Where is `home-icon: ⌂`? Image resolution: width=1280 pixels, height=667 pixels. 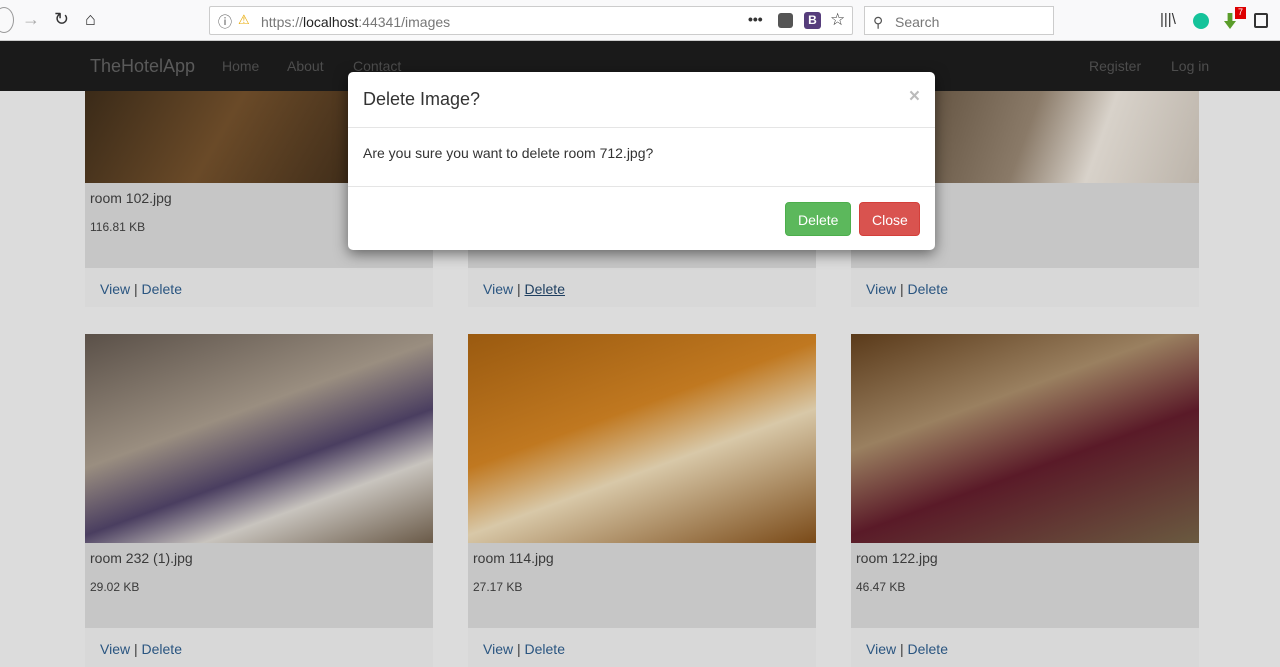
home-icon: ⌂ is located at coordinates (90, 19).